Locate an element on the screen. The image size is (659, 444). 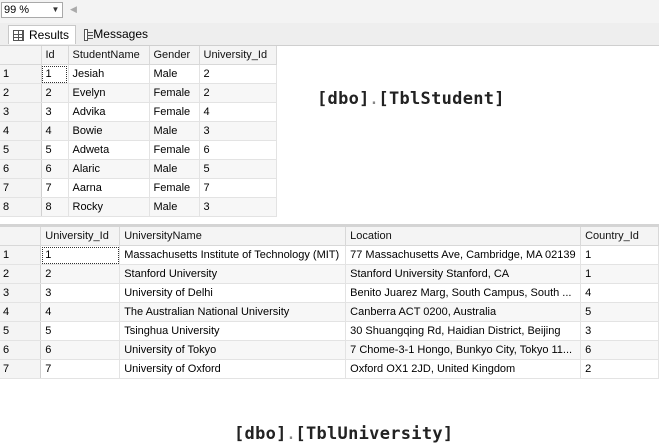
table-row: 6 6 Alaric Male 5 is located at coordinates (138, 169).